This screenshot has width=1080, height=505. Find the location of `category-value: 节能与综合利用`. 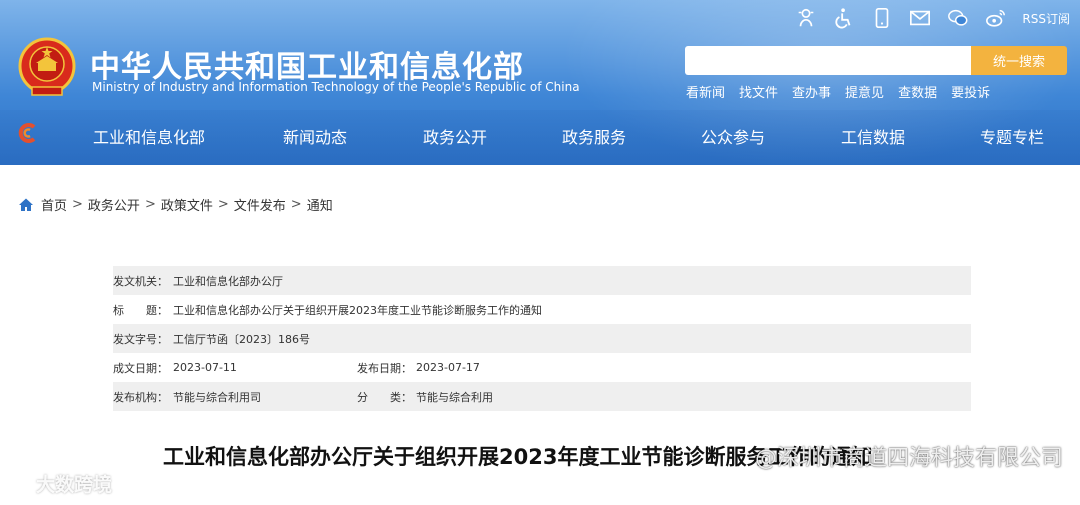

category-value: 节能与综合利用 is located at coordinates (454, 397).